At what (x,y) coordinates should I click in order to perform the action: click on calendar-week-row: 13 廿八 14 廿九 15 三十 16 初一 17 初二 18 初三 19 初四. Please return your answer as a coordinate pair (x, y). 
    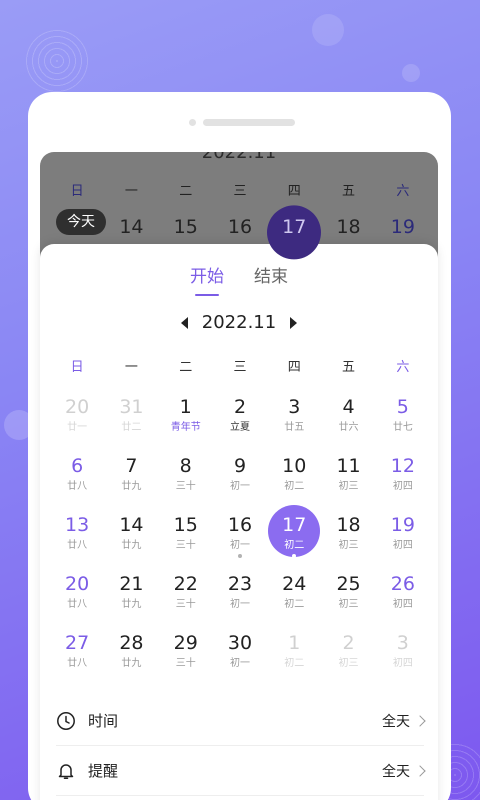
    Looking at the image, I should click on (240, 537).